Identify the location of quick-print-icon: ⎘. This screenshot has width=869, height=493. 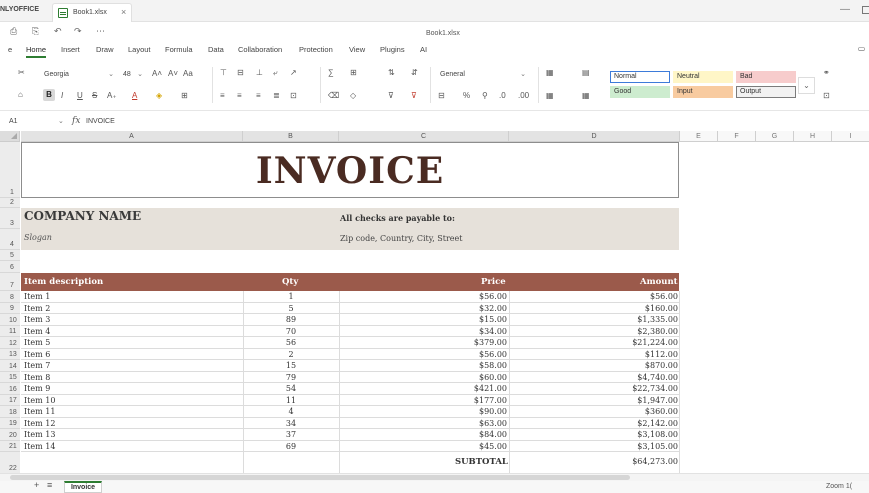
(35, 31).